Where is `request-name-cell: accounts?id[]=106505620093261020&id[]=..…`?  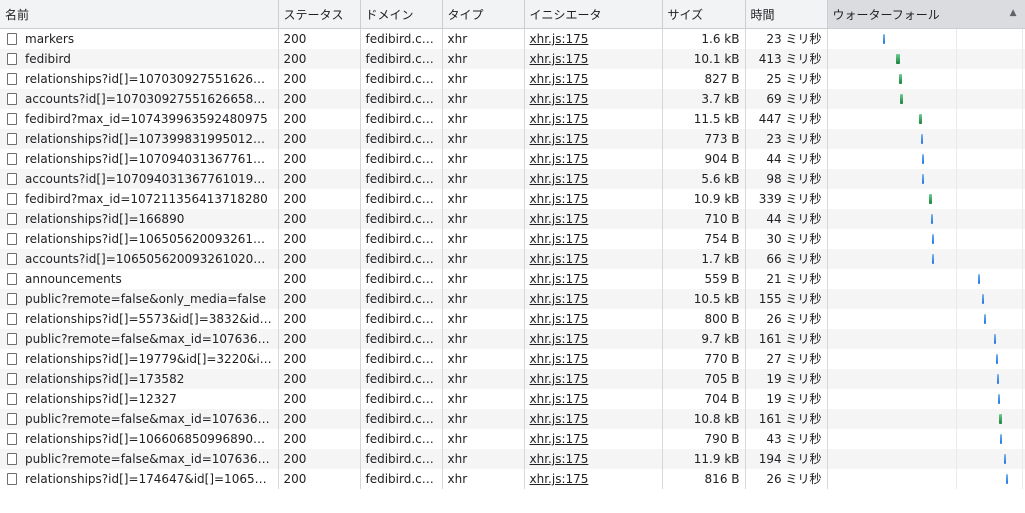
request-name-cell: accounts?id[]=106505620093261020&id[]=..… is located at coordinates (139, 259).